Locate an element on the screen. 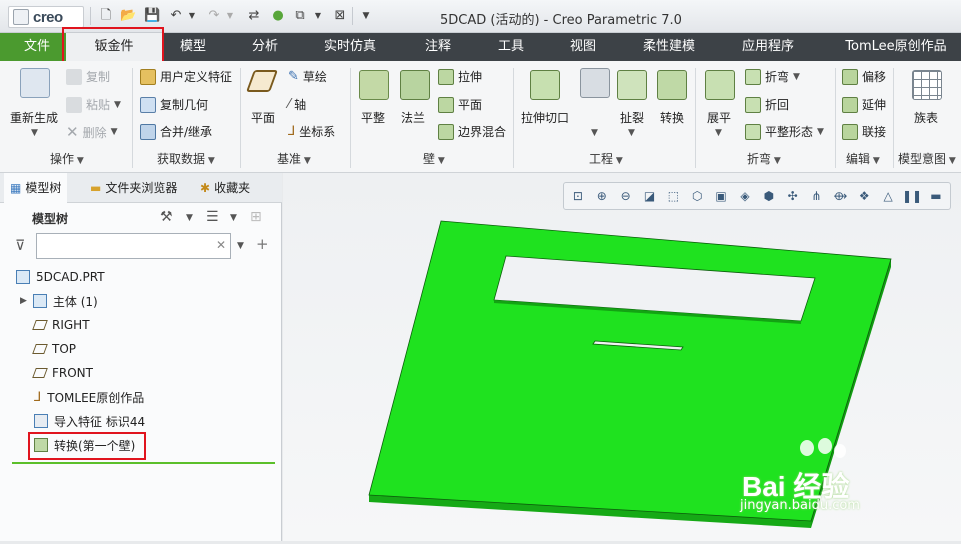 The image size is (961, 544). group-label-model-intent: 模型意图 ▼ is located at coordinates (927, 158).